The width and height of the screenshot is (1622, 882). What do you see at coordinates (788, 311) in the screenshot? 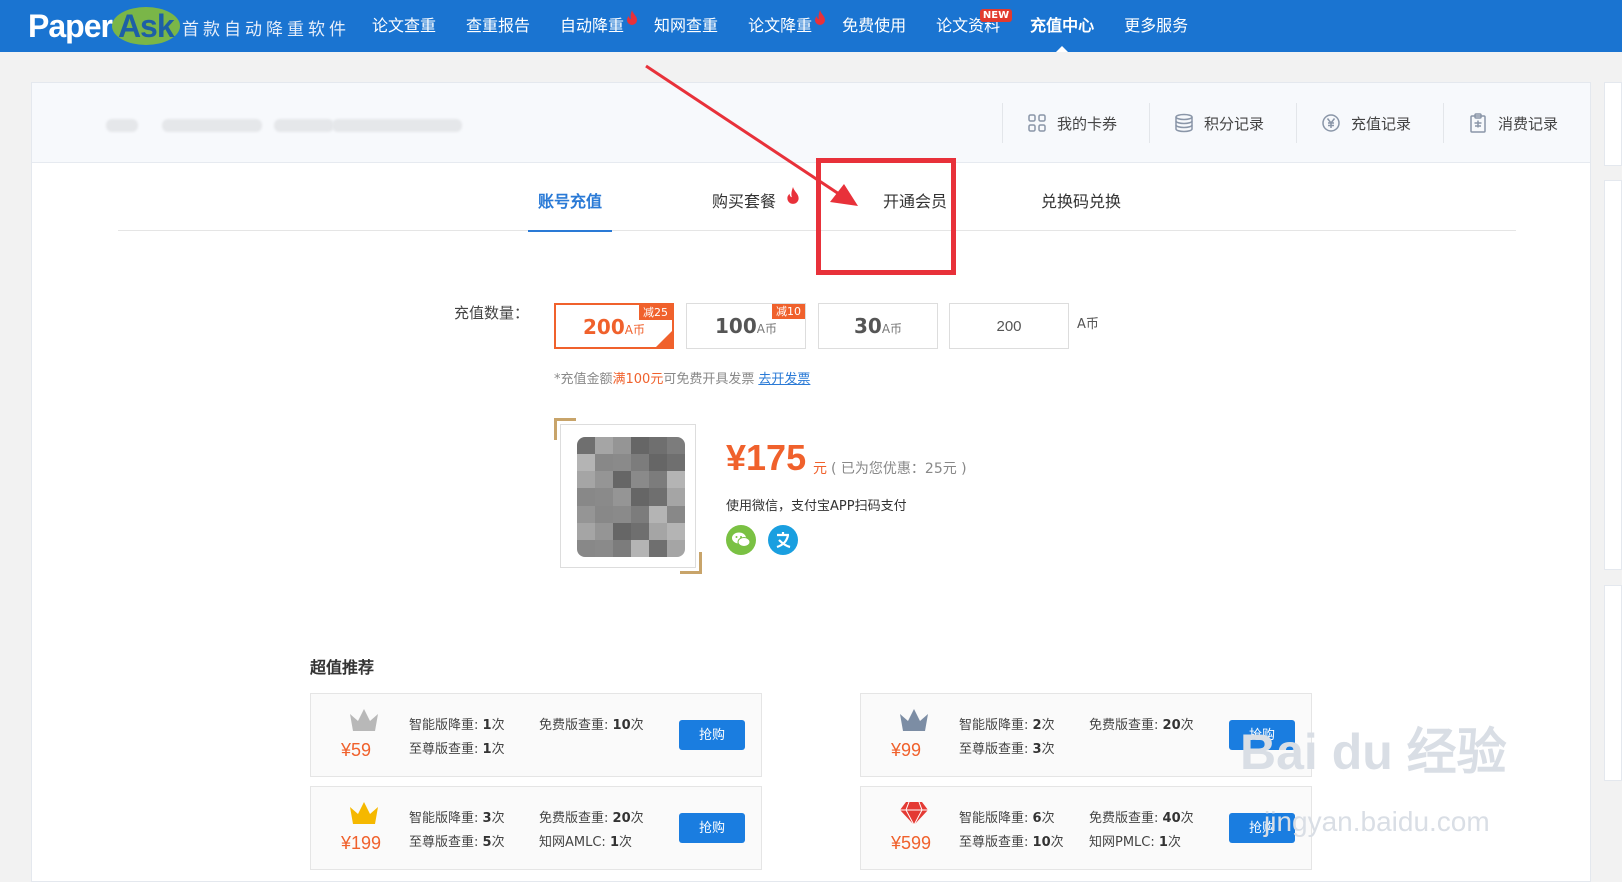
I see `discount-badge: 减10` at bounding box center [788, 311].